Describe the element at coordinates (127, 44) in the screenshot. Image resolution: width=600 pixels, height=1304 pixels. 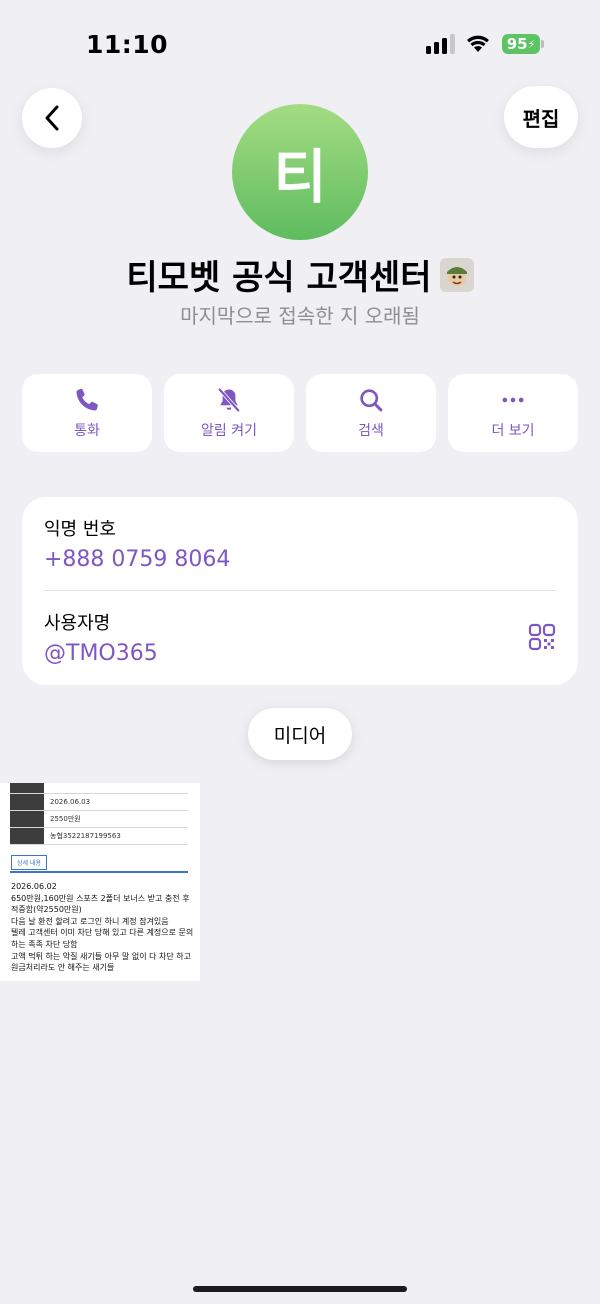
I see `status-time: 11:10` at that location.